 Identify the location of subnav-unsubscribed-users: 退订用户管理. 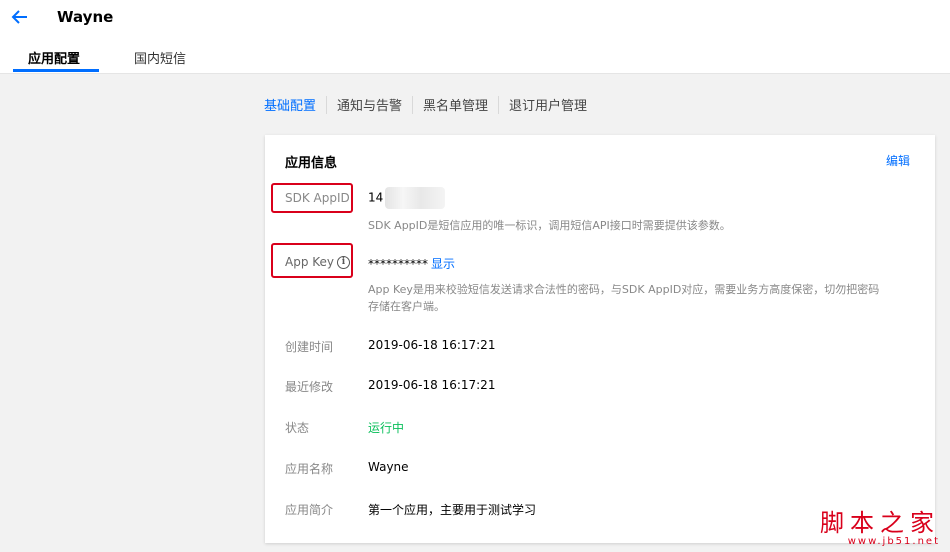
(548, 104).